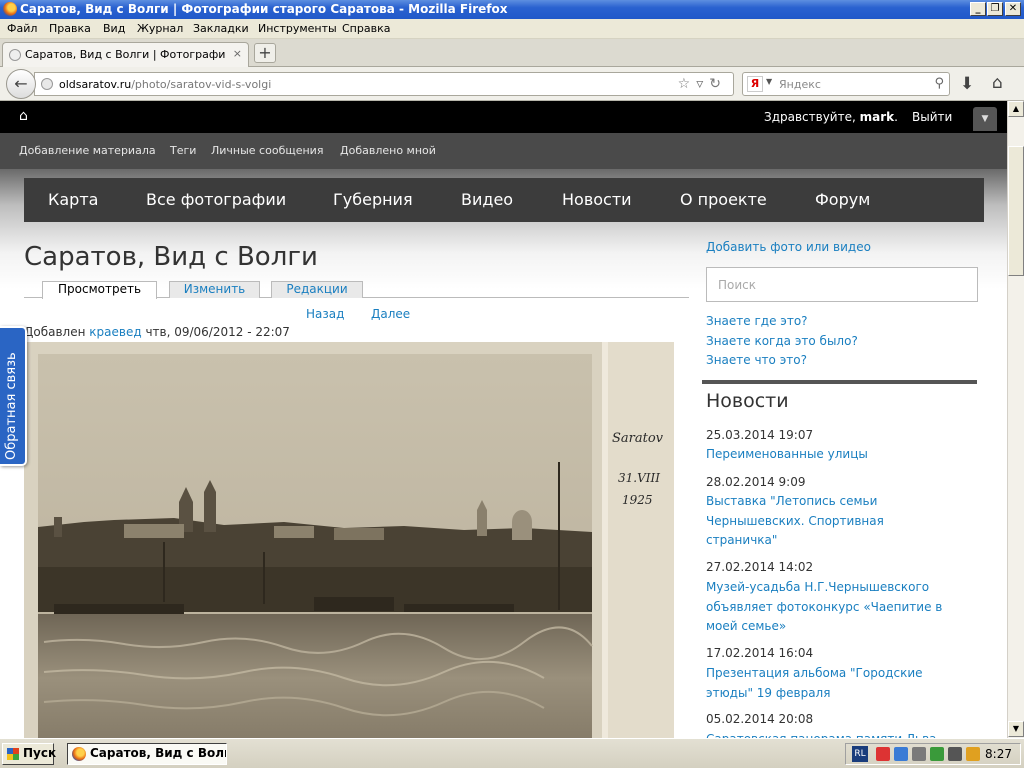  What do you see at coordinates (390, 314) in the screenshot?
I see `next-link: Далее` at bounding box center [390, 314].